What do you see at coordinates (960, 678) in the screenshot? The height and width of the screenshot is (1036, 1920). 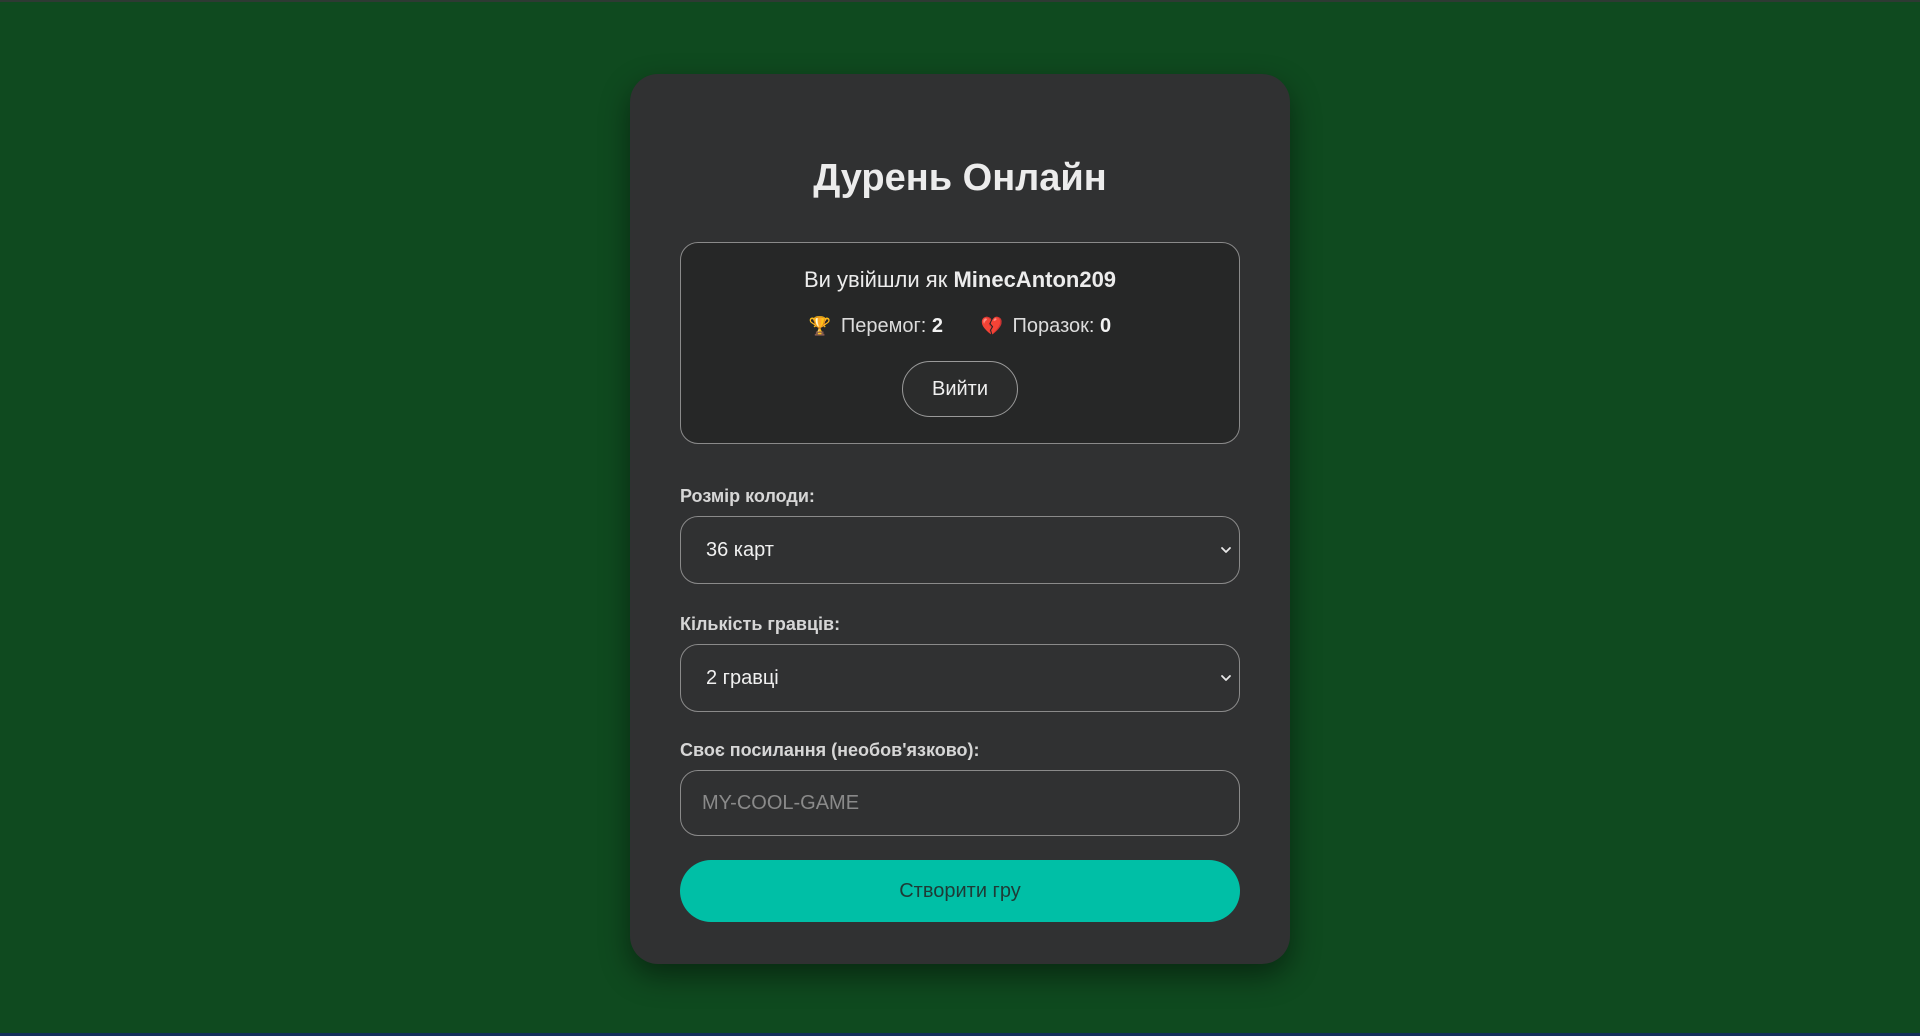 I see `players-count-select: 2 гравці` at bounding box center [960, 678].